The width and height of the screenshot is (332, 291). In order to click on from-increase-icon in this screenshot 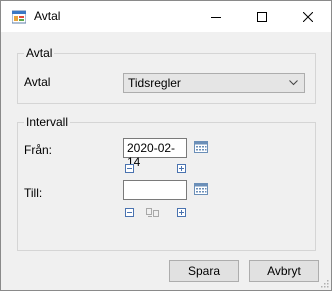, I will do `click(181, 168)`.